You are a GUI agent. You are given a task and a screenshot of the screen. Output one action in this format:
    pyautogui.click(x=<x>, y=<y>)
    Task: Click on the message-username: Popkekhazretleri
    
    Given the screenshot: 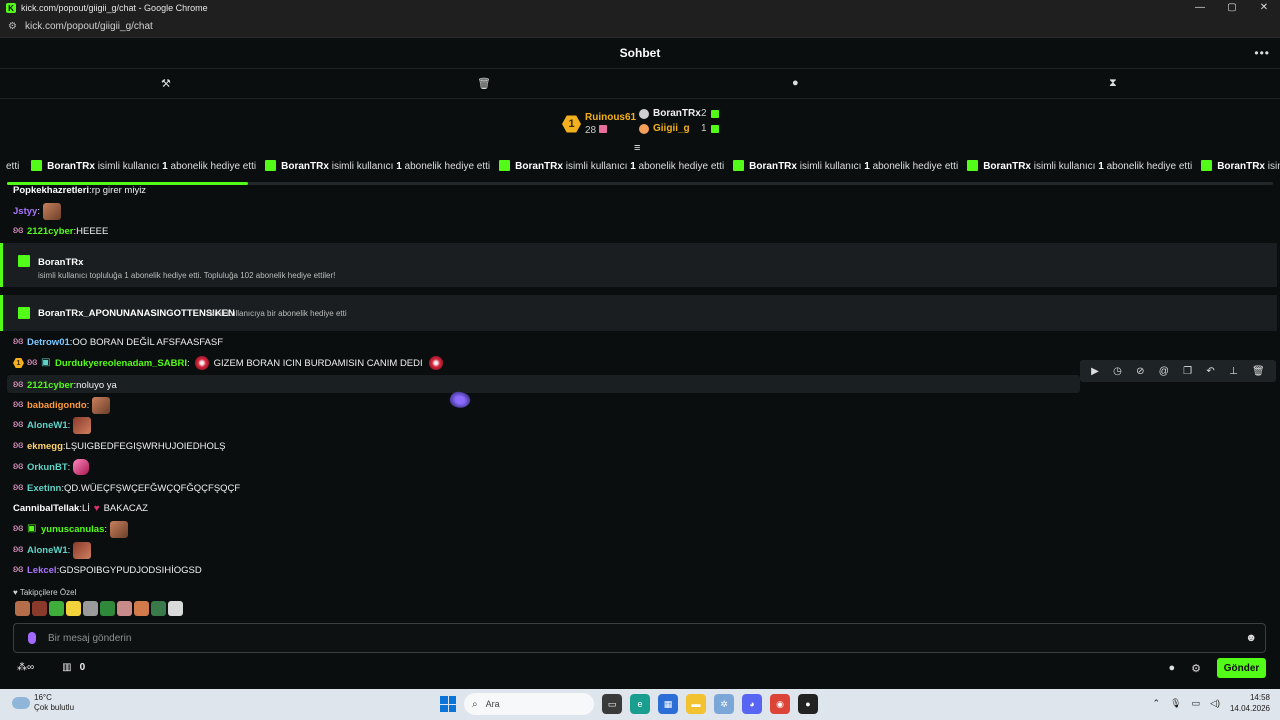 What is the action you would take?
    pyautogui.click(x=51, y=190)
    